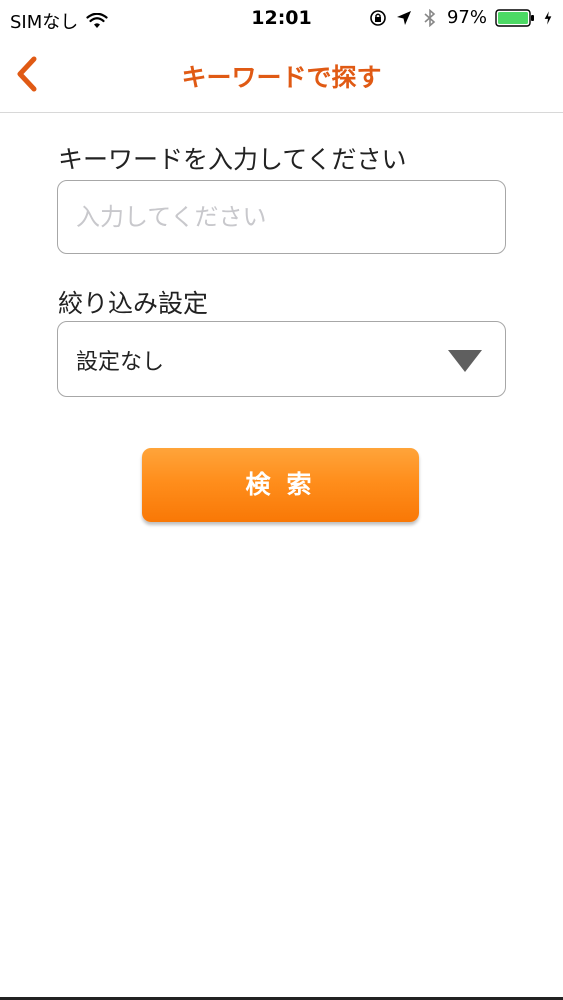 Image resolution: width=563 pixels, height=1000 pixels. I want to click on search-button: 検索, so click(280, 485).